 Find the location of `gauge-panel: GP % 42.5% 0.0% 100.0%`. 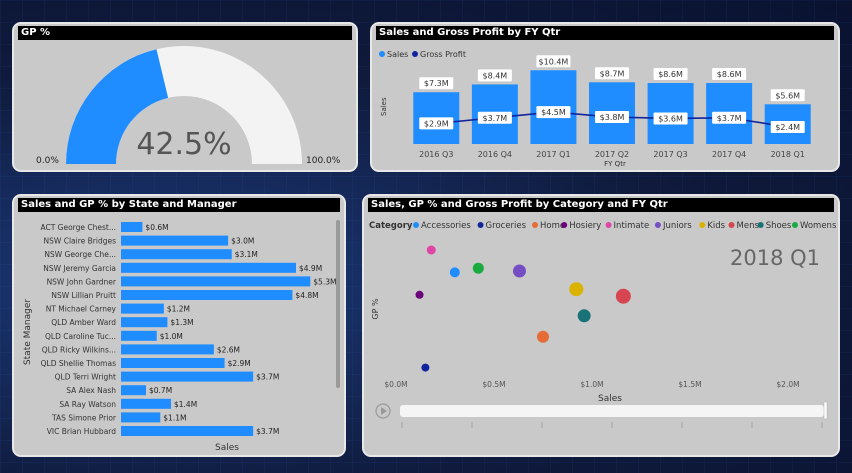

gauge-panel: GP % 42.5% 0.0% 100.0% is located at coordinates (185, 97).